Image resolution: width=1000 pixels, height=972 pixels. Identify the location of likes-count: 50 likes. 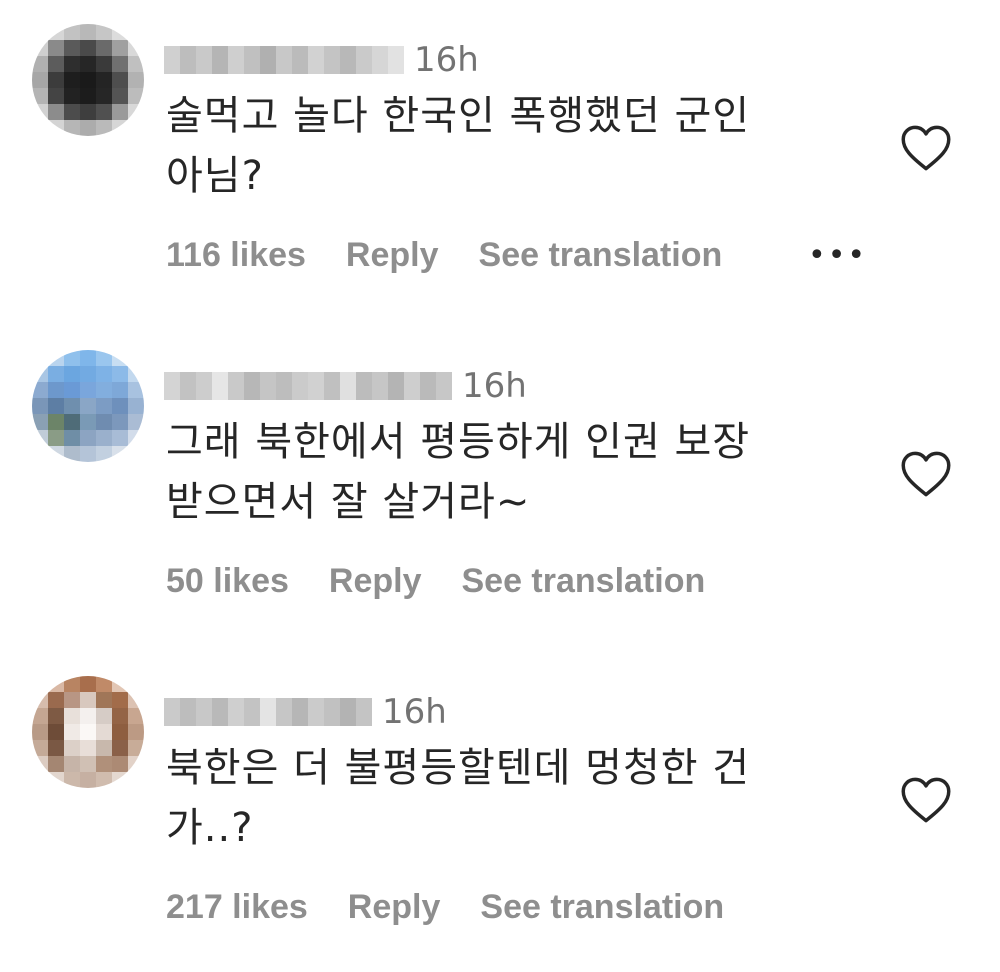
(227, 581).